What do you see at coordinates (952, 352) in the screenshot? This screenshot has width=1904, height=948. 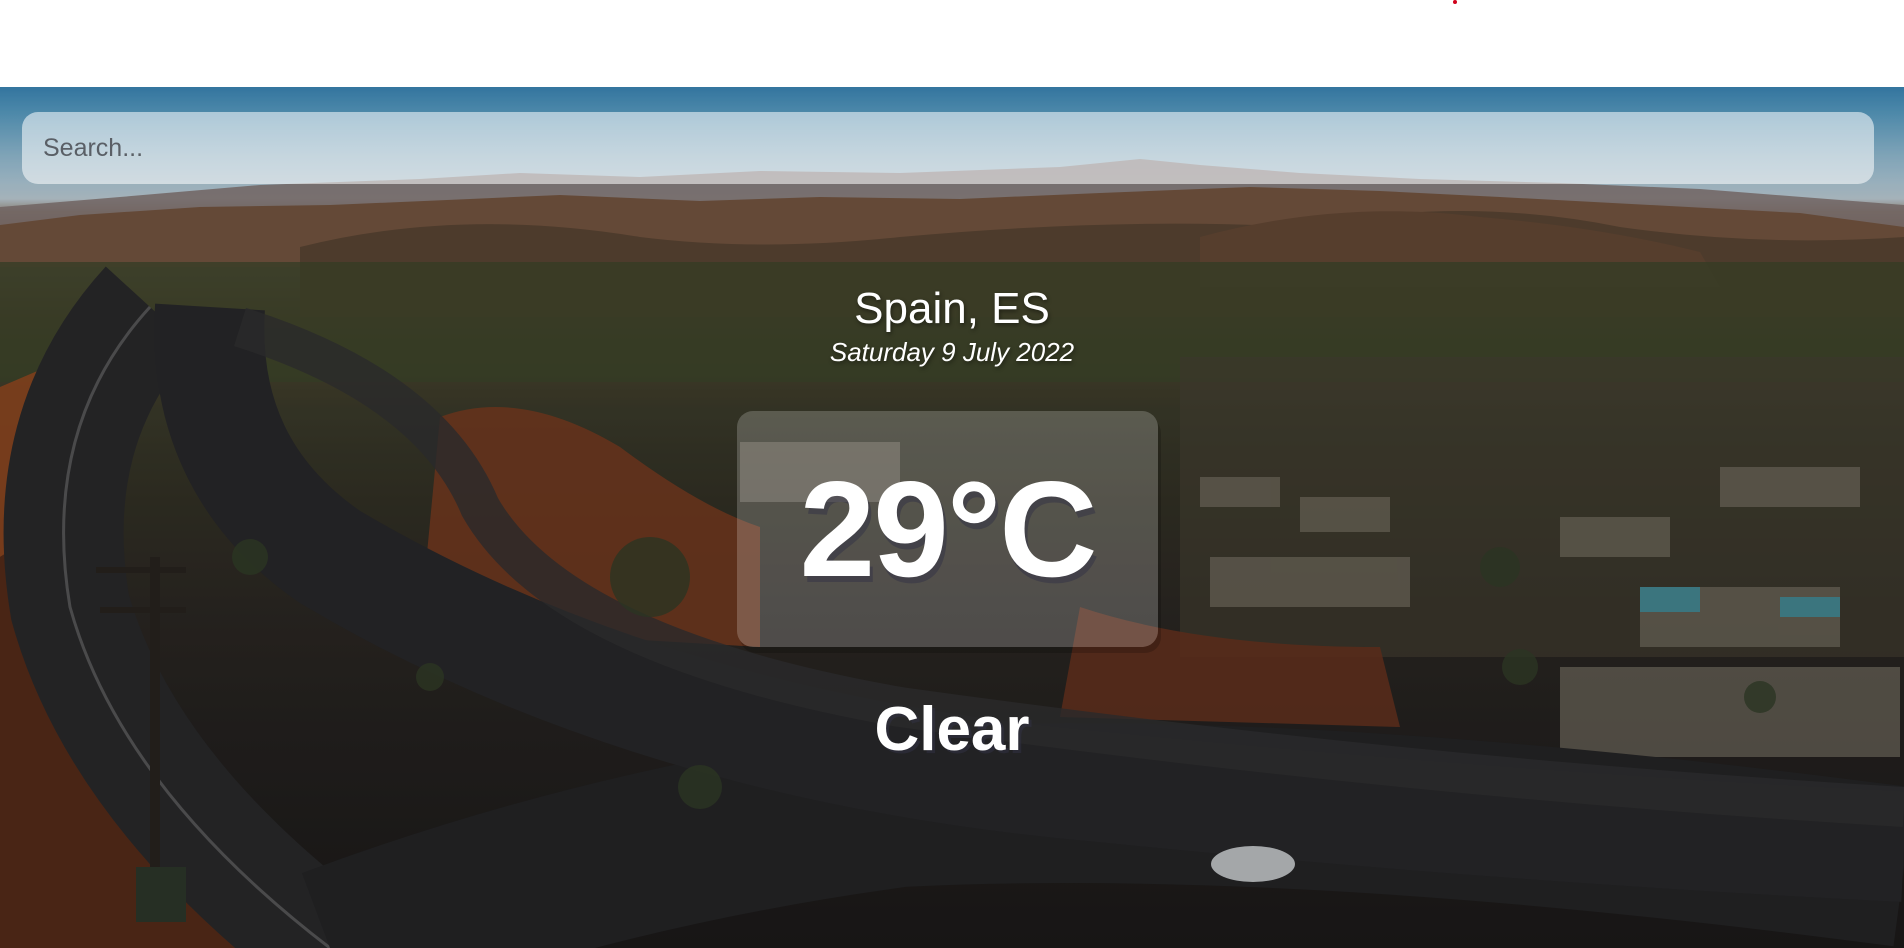 I see `date-label: Saturday 9 July 2022` at bounding box center [952, 352].